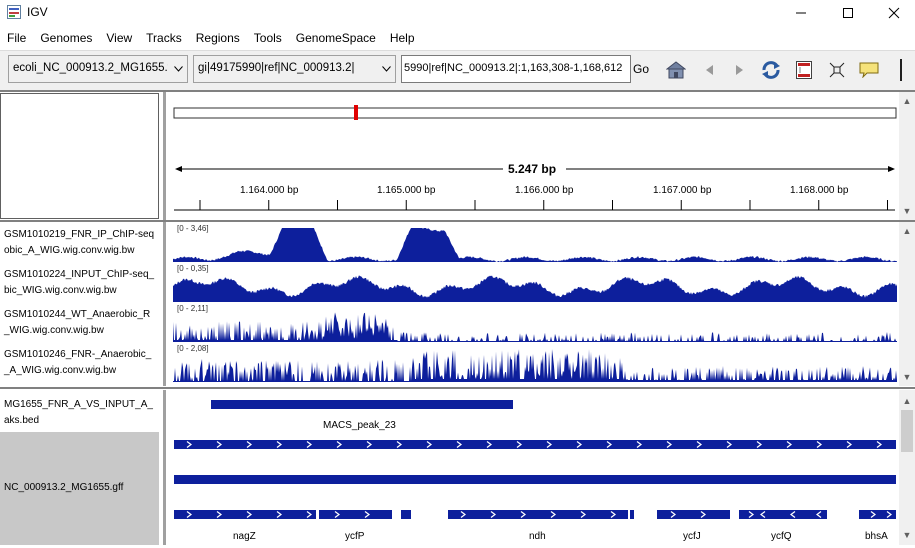 This screenshot has width=915, height=548. What do you see at coordinates (192, 308) in the screenshot?
I see `range-label-wt: [0 - 2,11]` at bounding box center [192, 308].